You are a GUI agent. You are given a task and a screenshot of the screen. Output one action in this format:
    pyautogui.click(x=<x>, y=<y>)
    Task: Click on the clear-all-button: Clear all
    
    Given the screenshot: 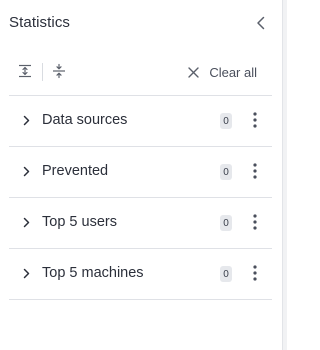 What is the action you would take?
    pyautogui.click(x=222, y=72)
    